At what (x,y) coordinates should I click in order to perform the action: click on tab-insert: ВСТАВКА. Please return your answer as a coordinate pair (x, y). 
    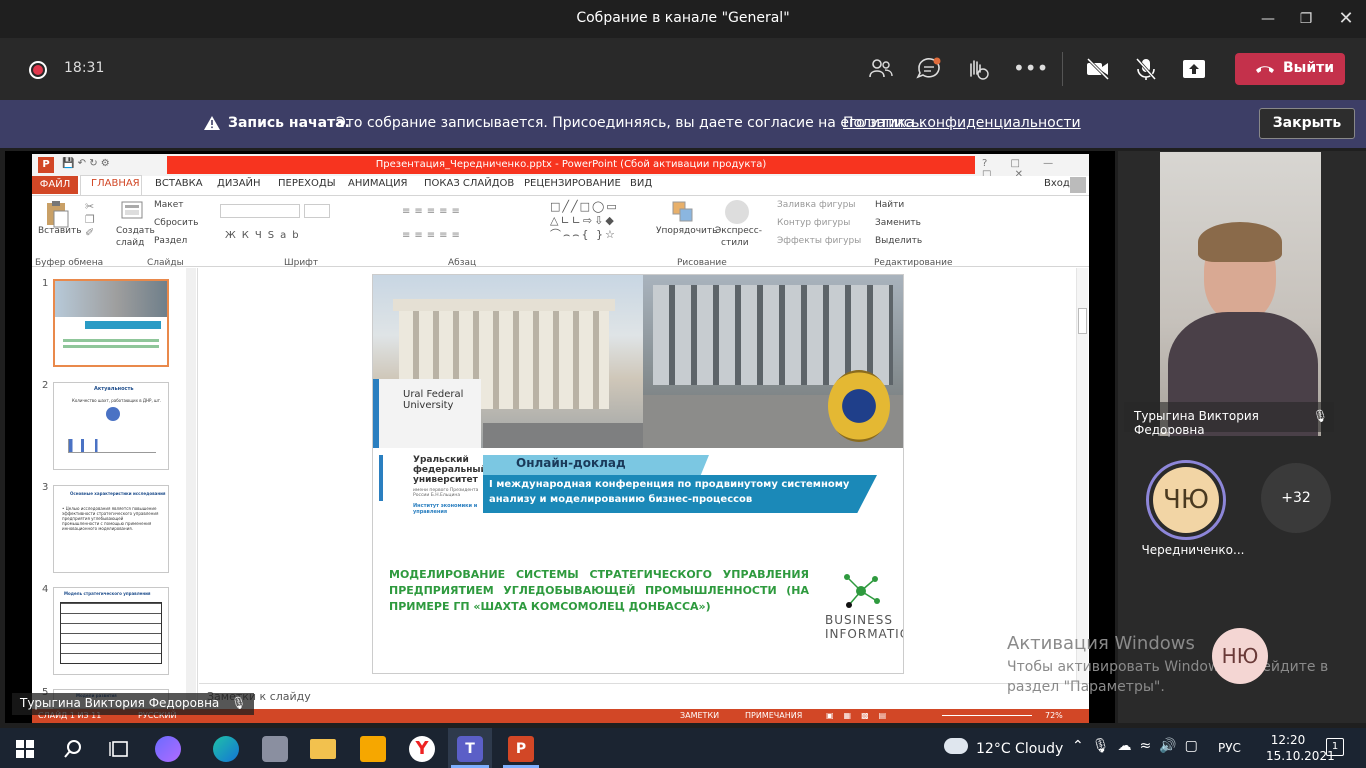
    Looking at the image, I should click on (179, 183).